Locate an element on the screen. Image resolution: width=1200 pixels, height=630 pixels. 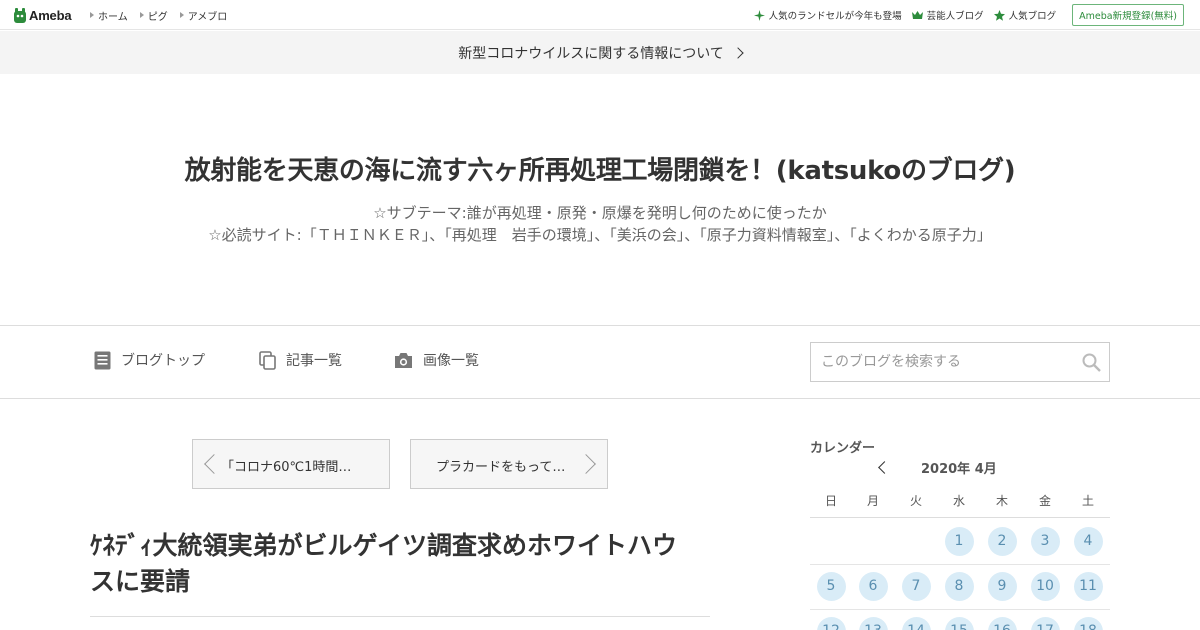
calendar-day: 3 is located at coordinates (1045, 541).